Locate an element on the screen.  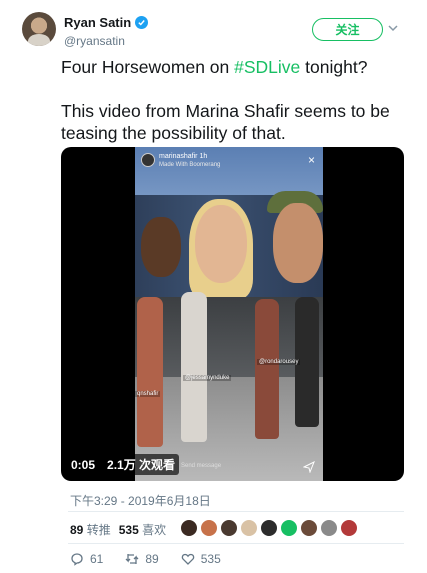
tweet-actions: 61 89 535 is located at coordinates (145, 559).